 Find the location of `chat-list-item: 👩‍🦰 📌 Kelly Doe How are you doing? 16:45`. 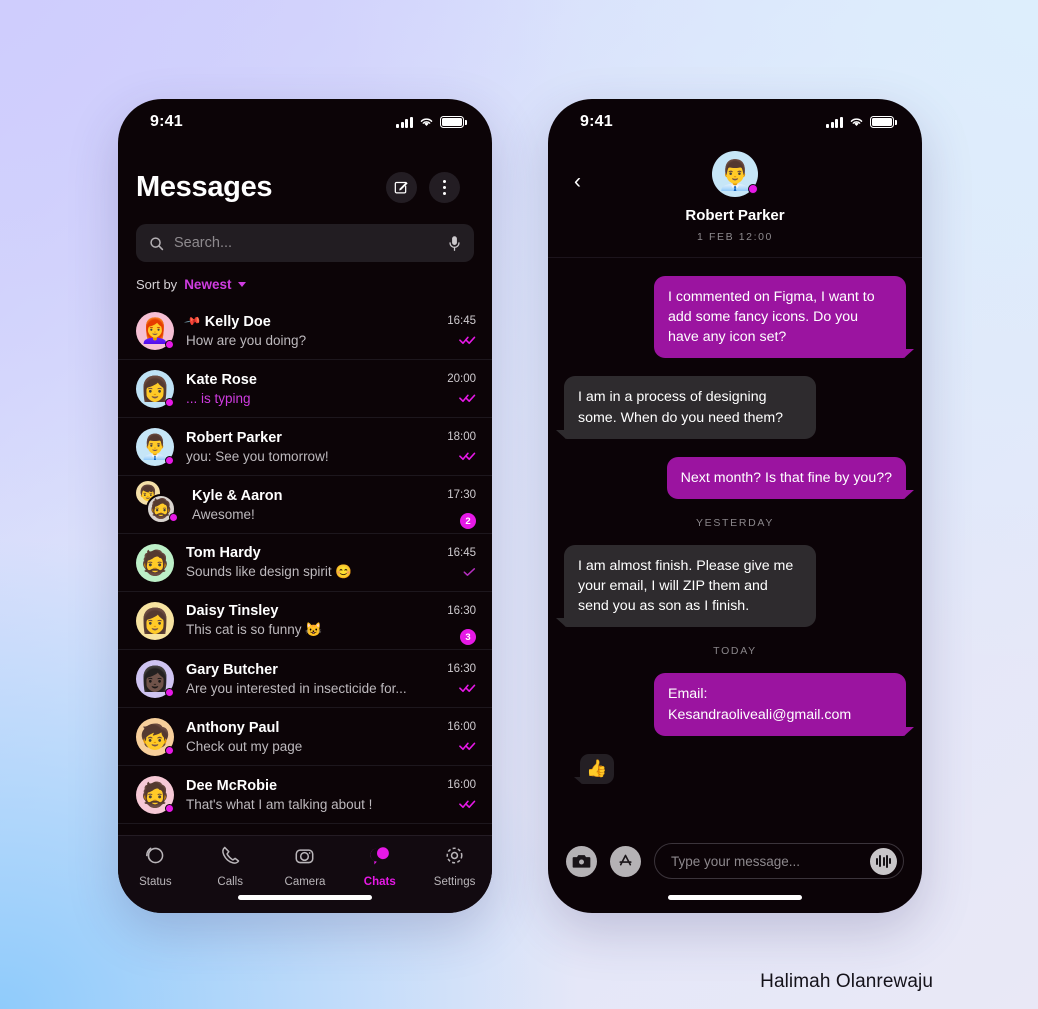

chat-list-item: 👩‍🦰 📌 Kelly Doe How are you doing? 16:45 is located at coordinates (305, 331).